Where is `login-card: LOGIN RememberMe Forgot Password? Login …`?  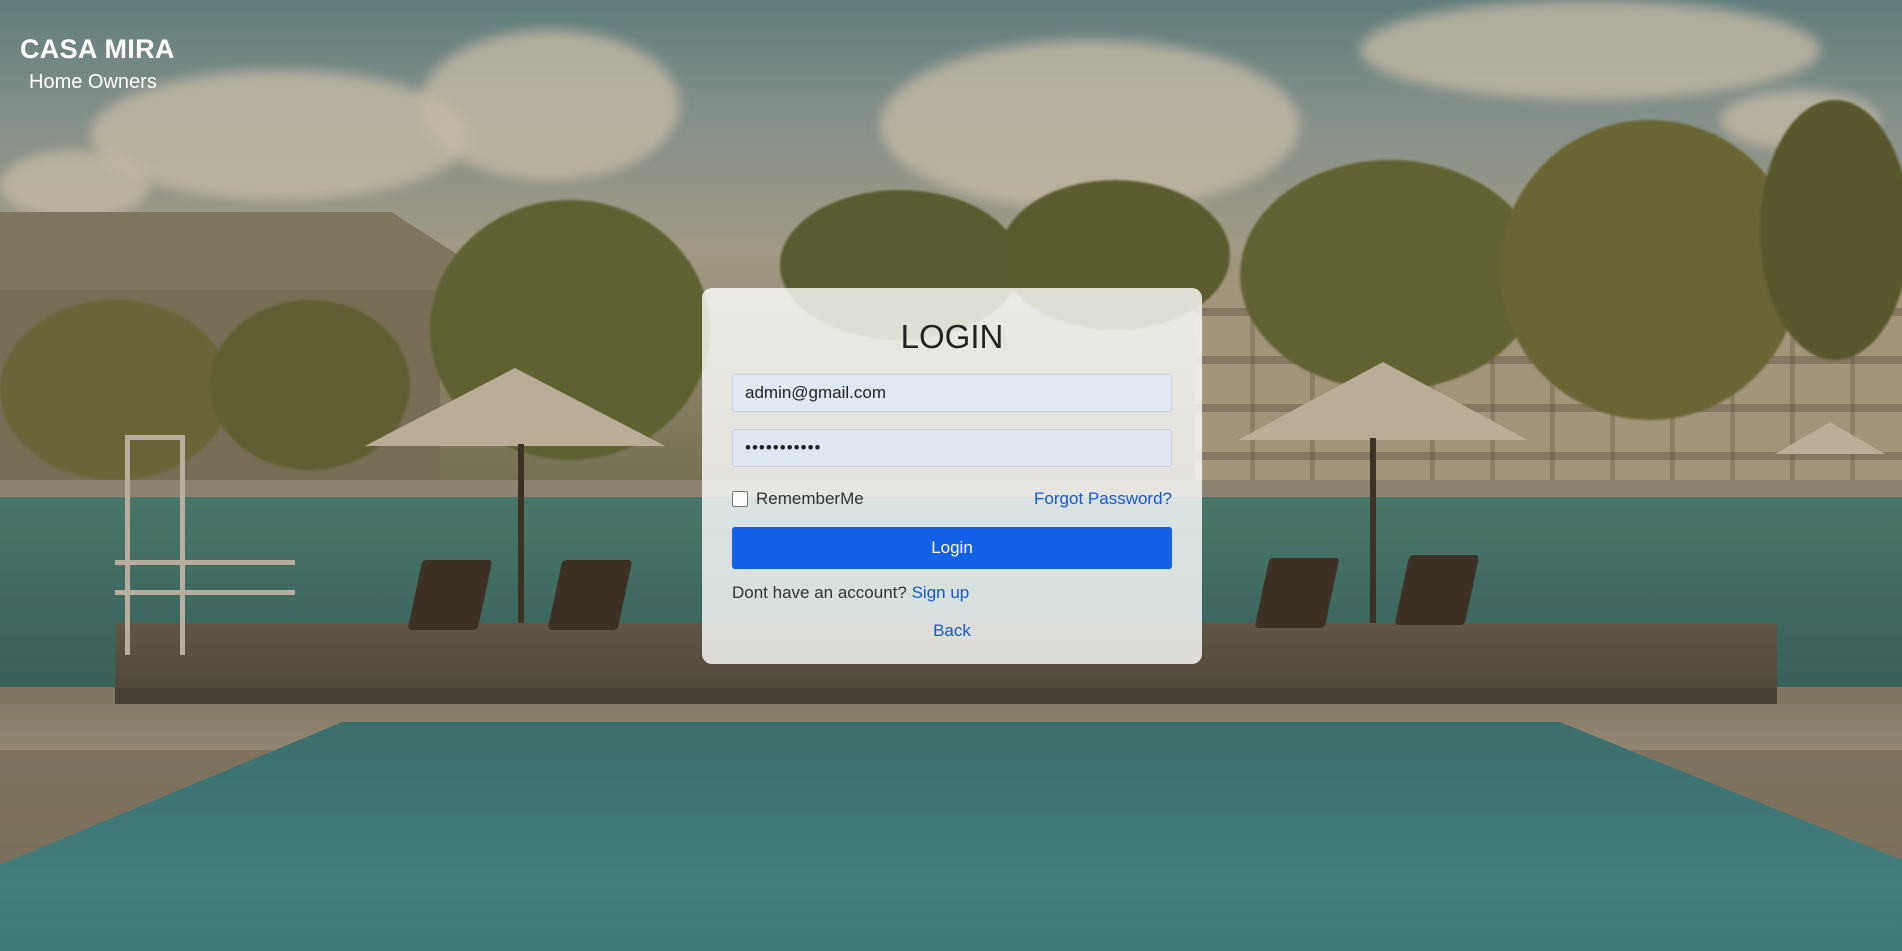 login-card: LOGIN RememberMe Forgot Password? Login … is located at coordinates (952, 476).